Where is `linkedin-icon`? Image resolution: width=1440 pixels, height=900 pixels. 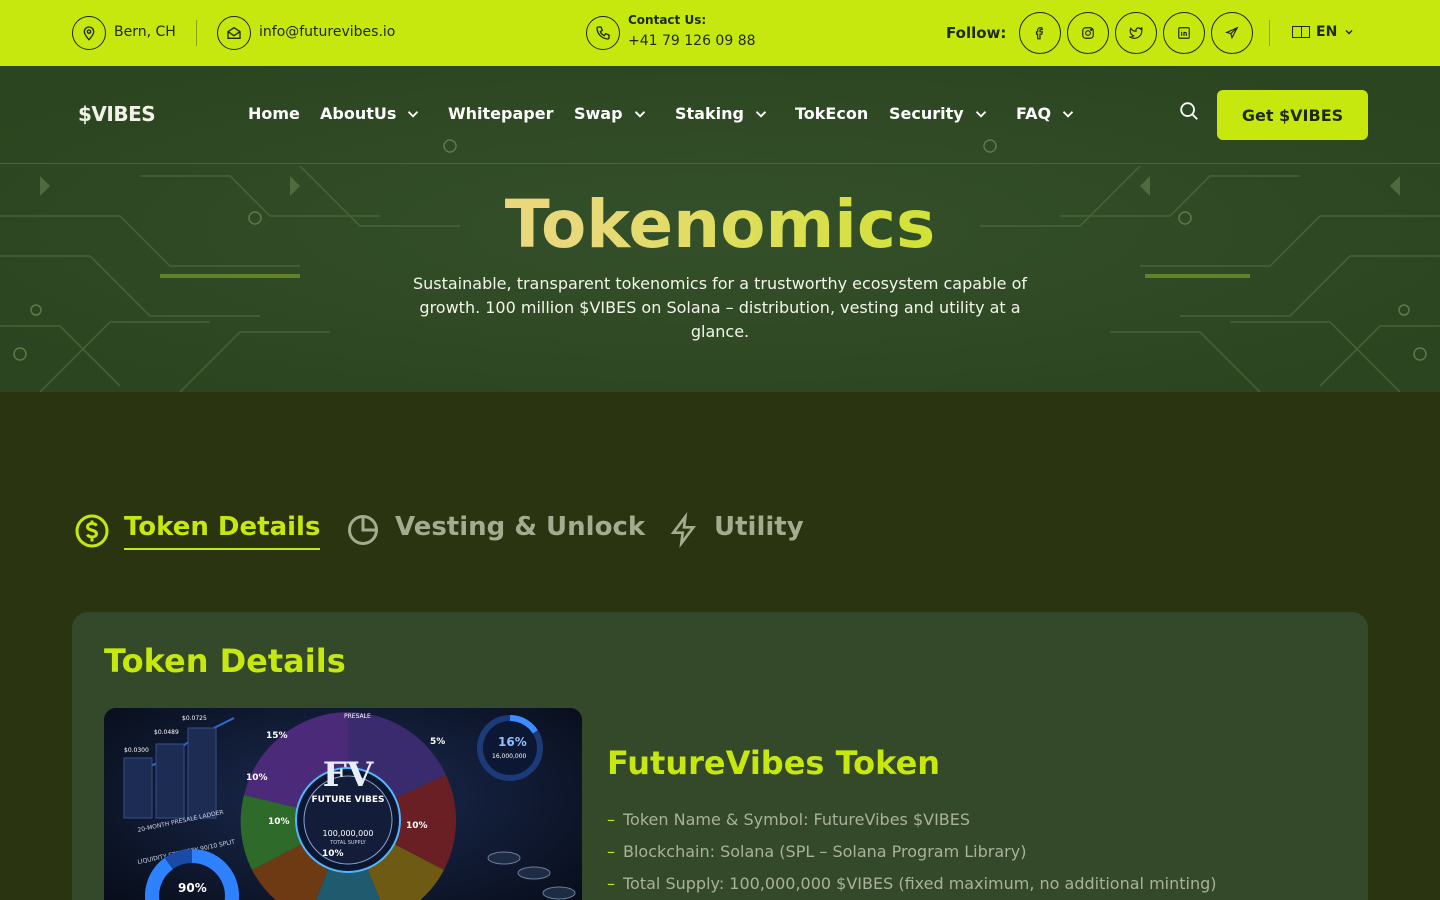
linkedin-icon is located at coordinates (1184, 33).